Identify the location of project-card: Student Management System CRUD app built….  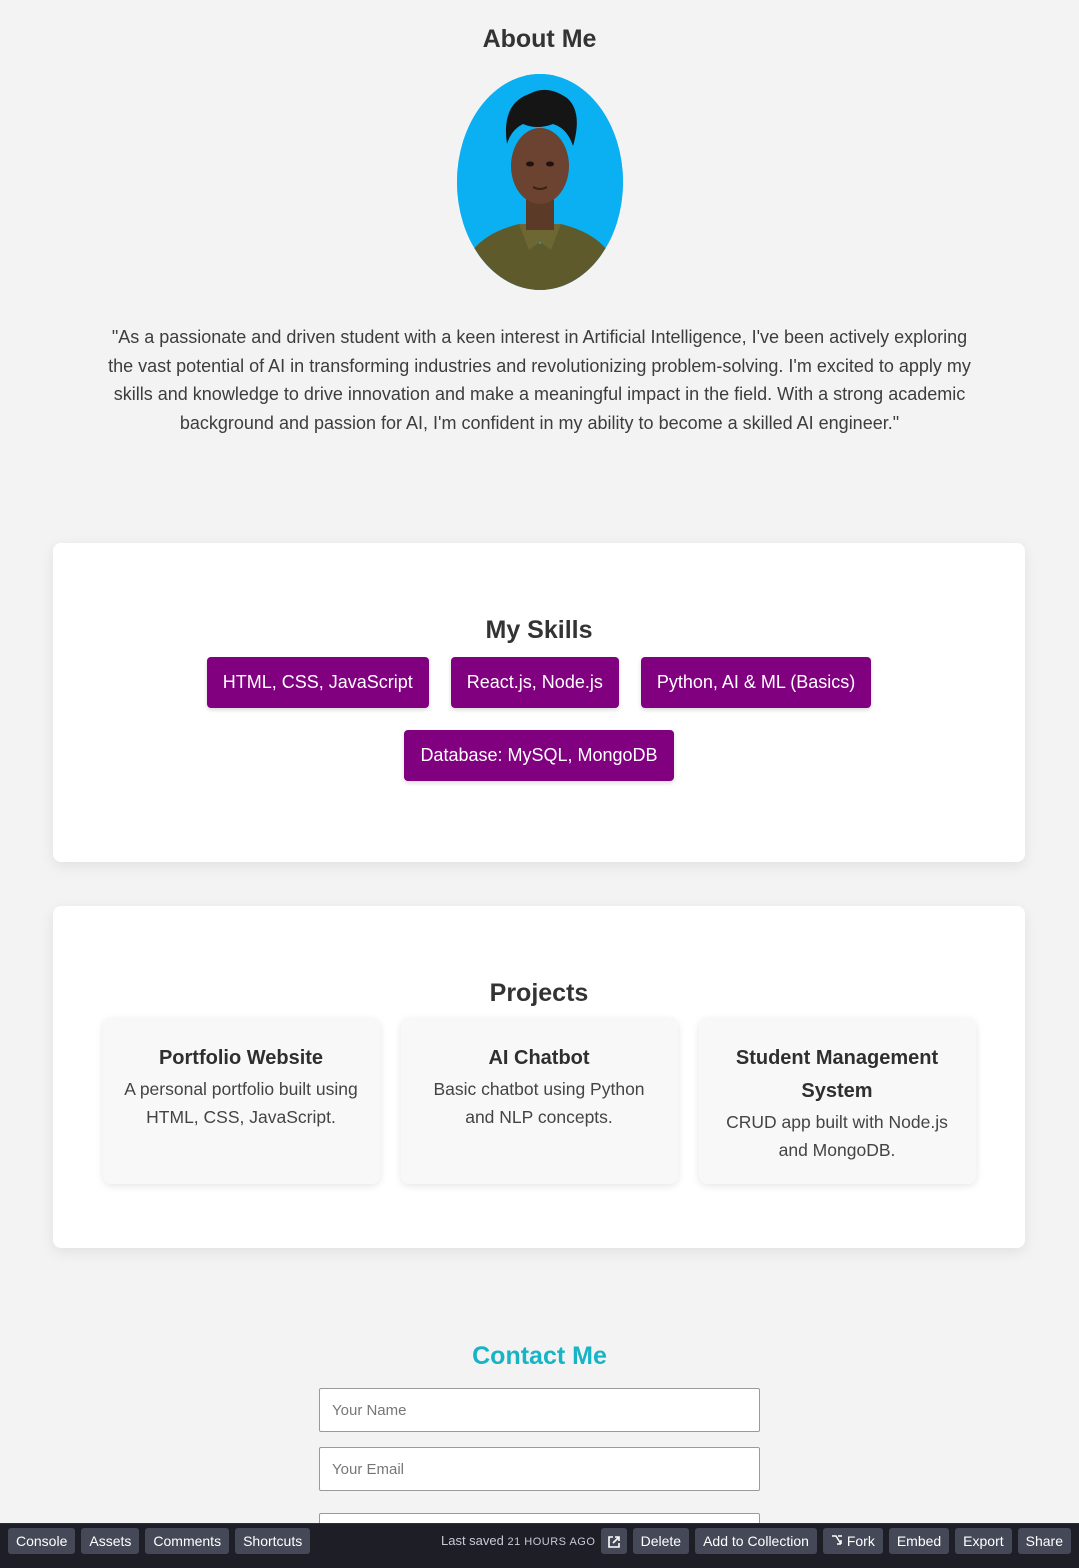
(837, 1101).